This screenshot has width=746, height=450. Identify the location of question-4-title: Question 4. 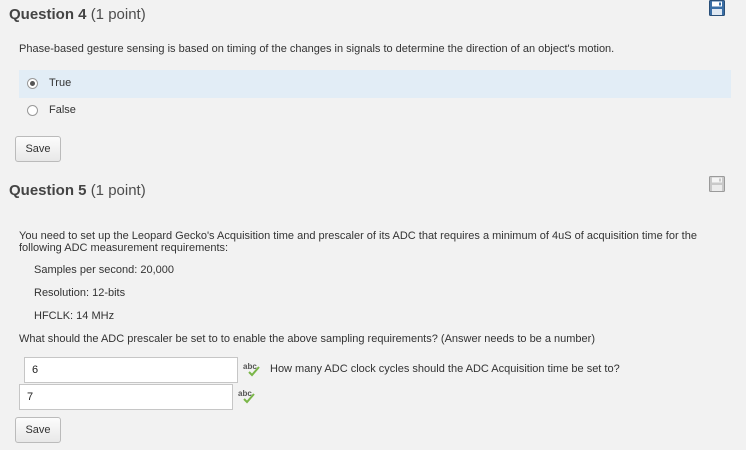
(48, 14).